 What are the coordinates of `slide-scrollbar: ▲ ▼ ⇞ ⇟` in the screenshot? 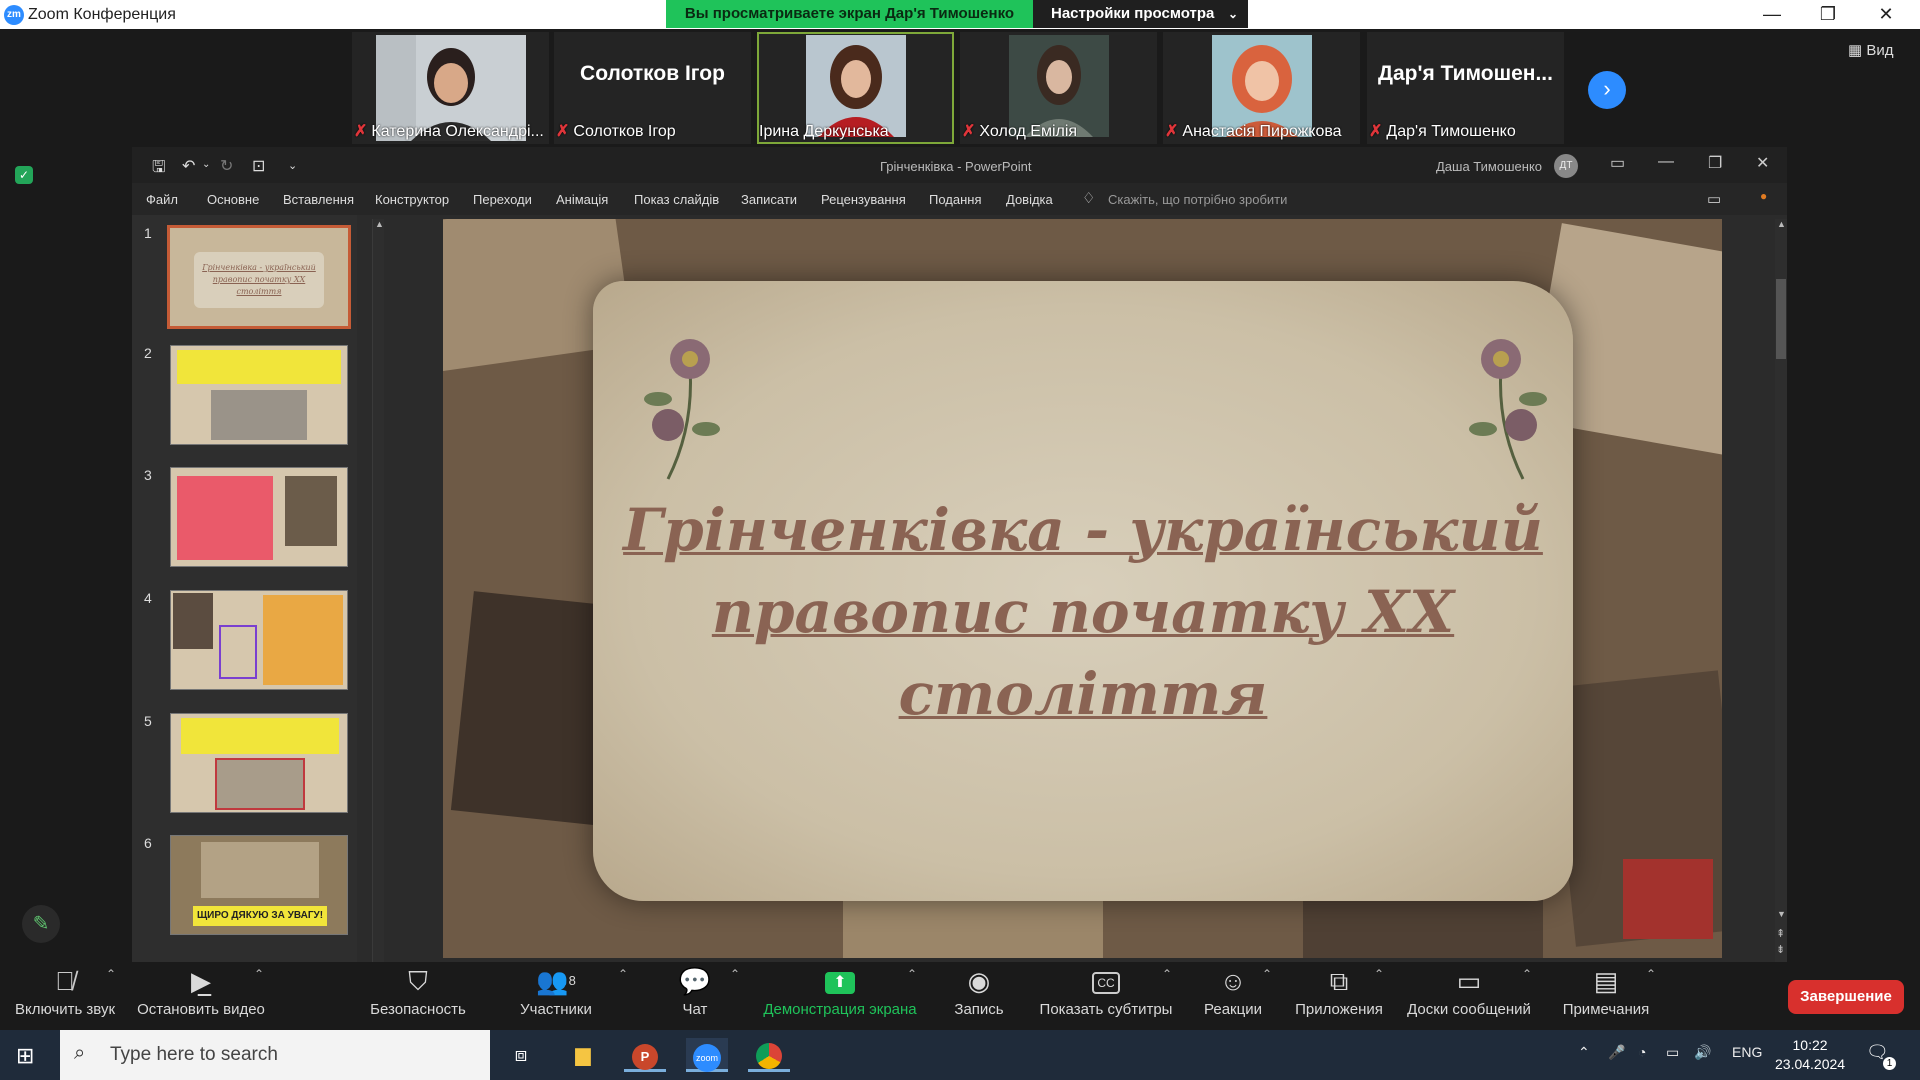 It's located at (1781, 590).